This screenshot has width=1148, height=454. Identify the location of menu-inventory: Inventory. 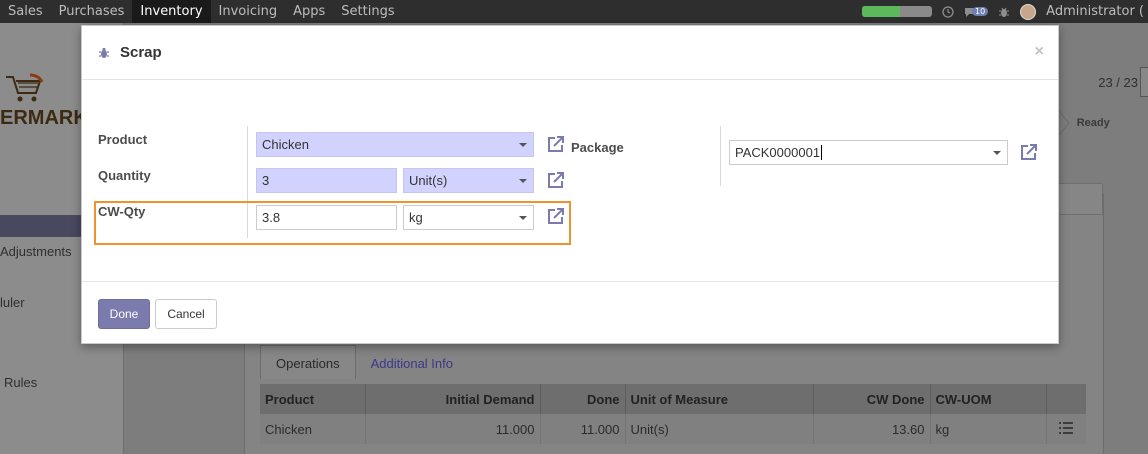
(171, 11).